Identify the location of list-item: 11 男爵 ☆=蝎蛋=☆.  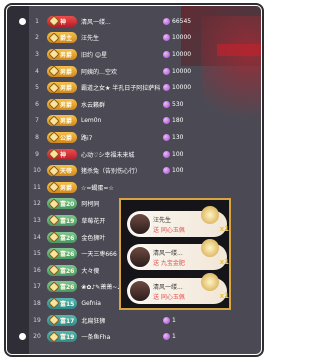
(145, 187).